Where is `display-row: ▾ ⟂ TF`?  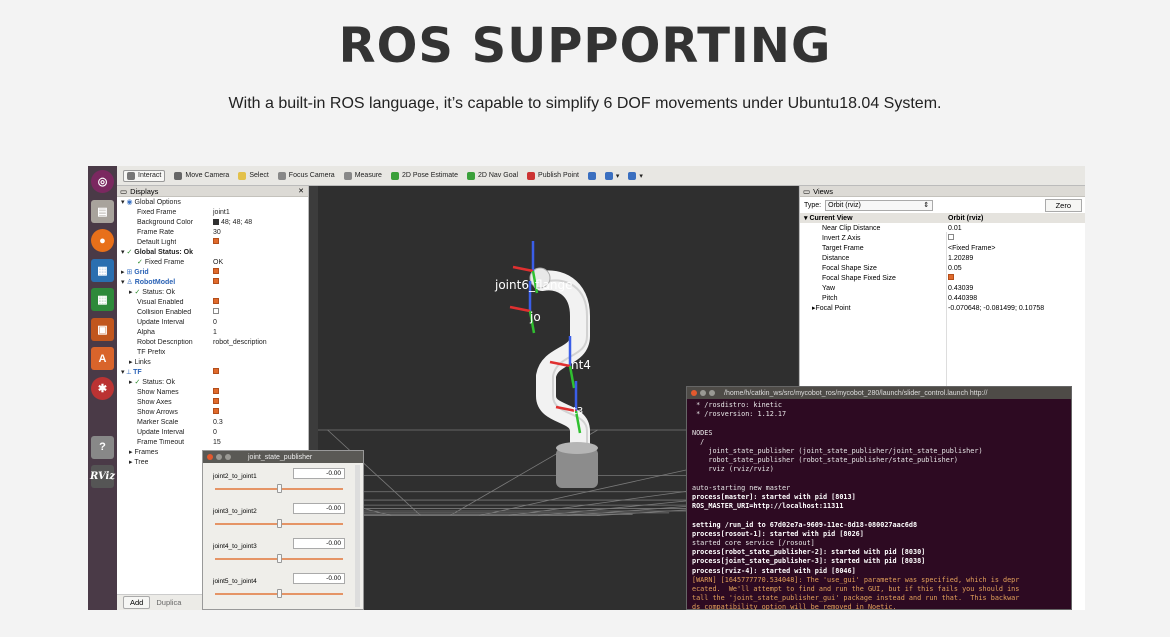 display-row: ▾ ⟂ TF is located at coordinates (212, 372).